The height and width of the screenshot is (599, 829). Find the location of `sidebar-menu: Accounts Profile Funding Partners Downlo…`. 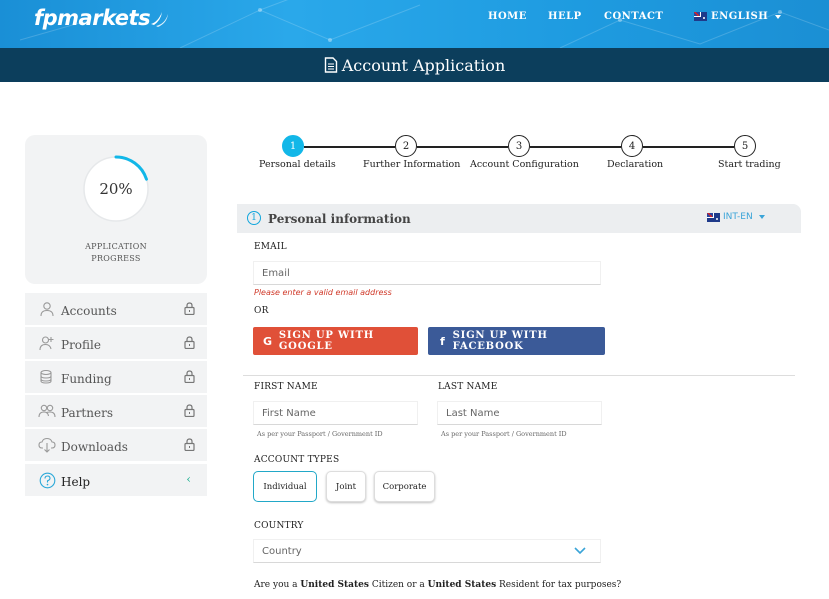

sidebar-menu: Accounts Profile Funding Partners Downlo… is located at coordinates (116, 395).